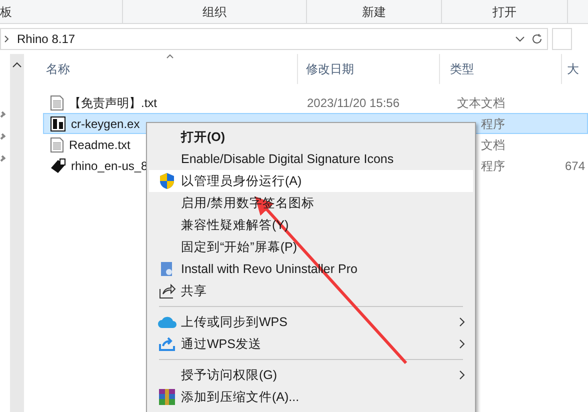 The width and height of the screenshot is (588, 412). Describe the element at coordinates (194, 291) in the screenshot. I see `menu-item-label: 共享` at that location.